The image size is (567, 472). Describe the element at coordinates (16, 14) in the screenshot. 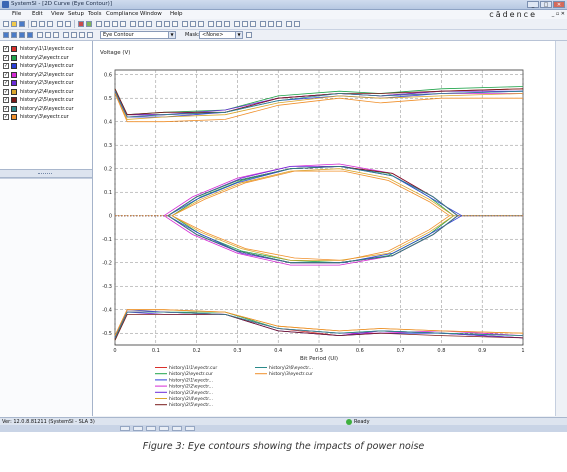

I see `menu-file: File` at that location.